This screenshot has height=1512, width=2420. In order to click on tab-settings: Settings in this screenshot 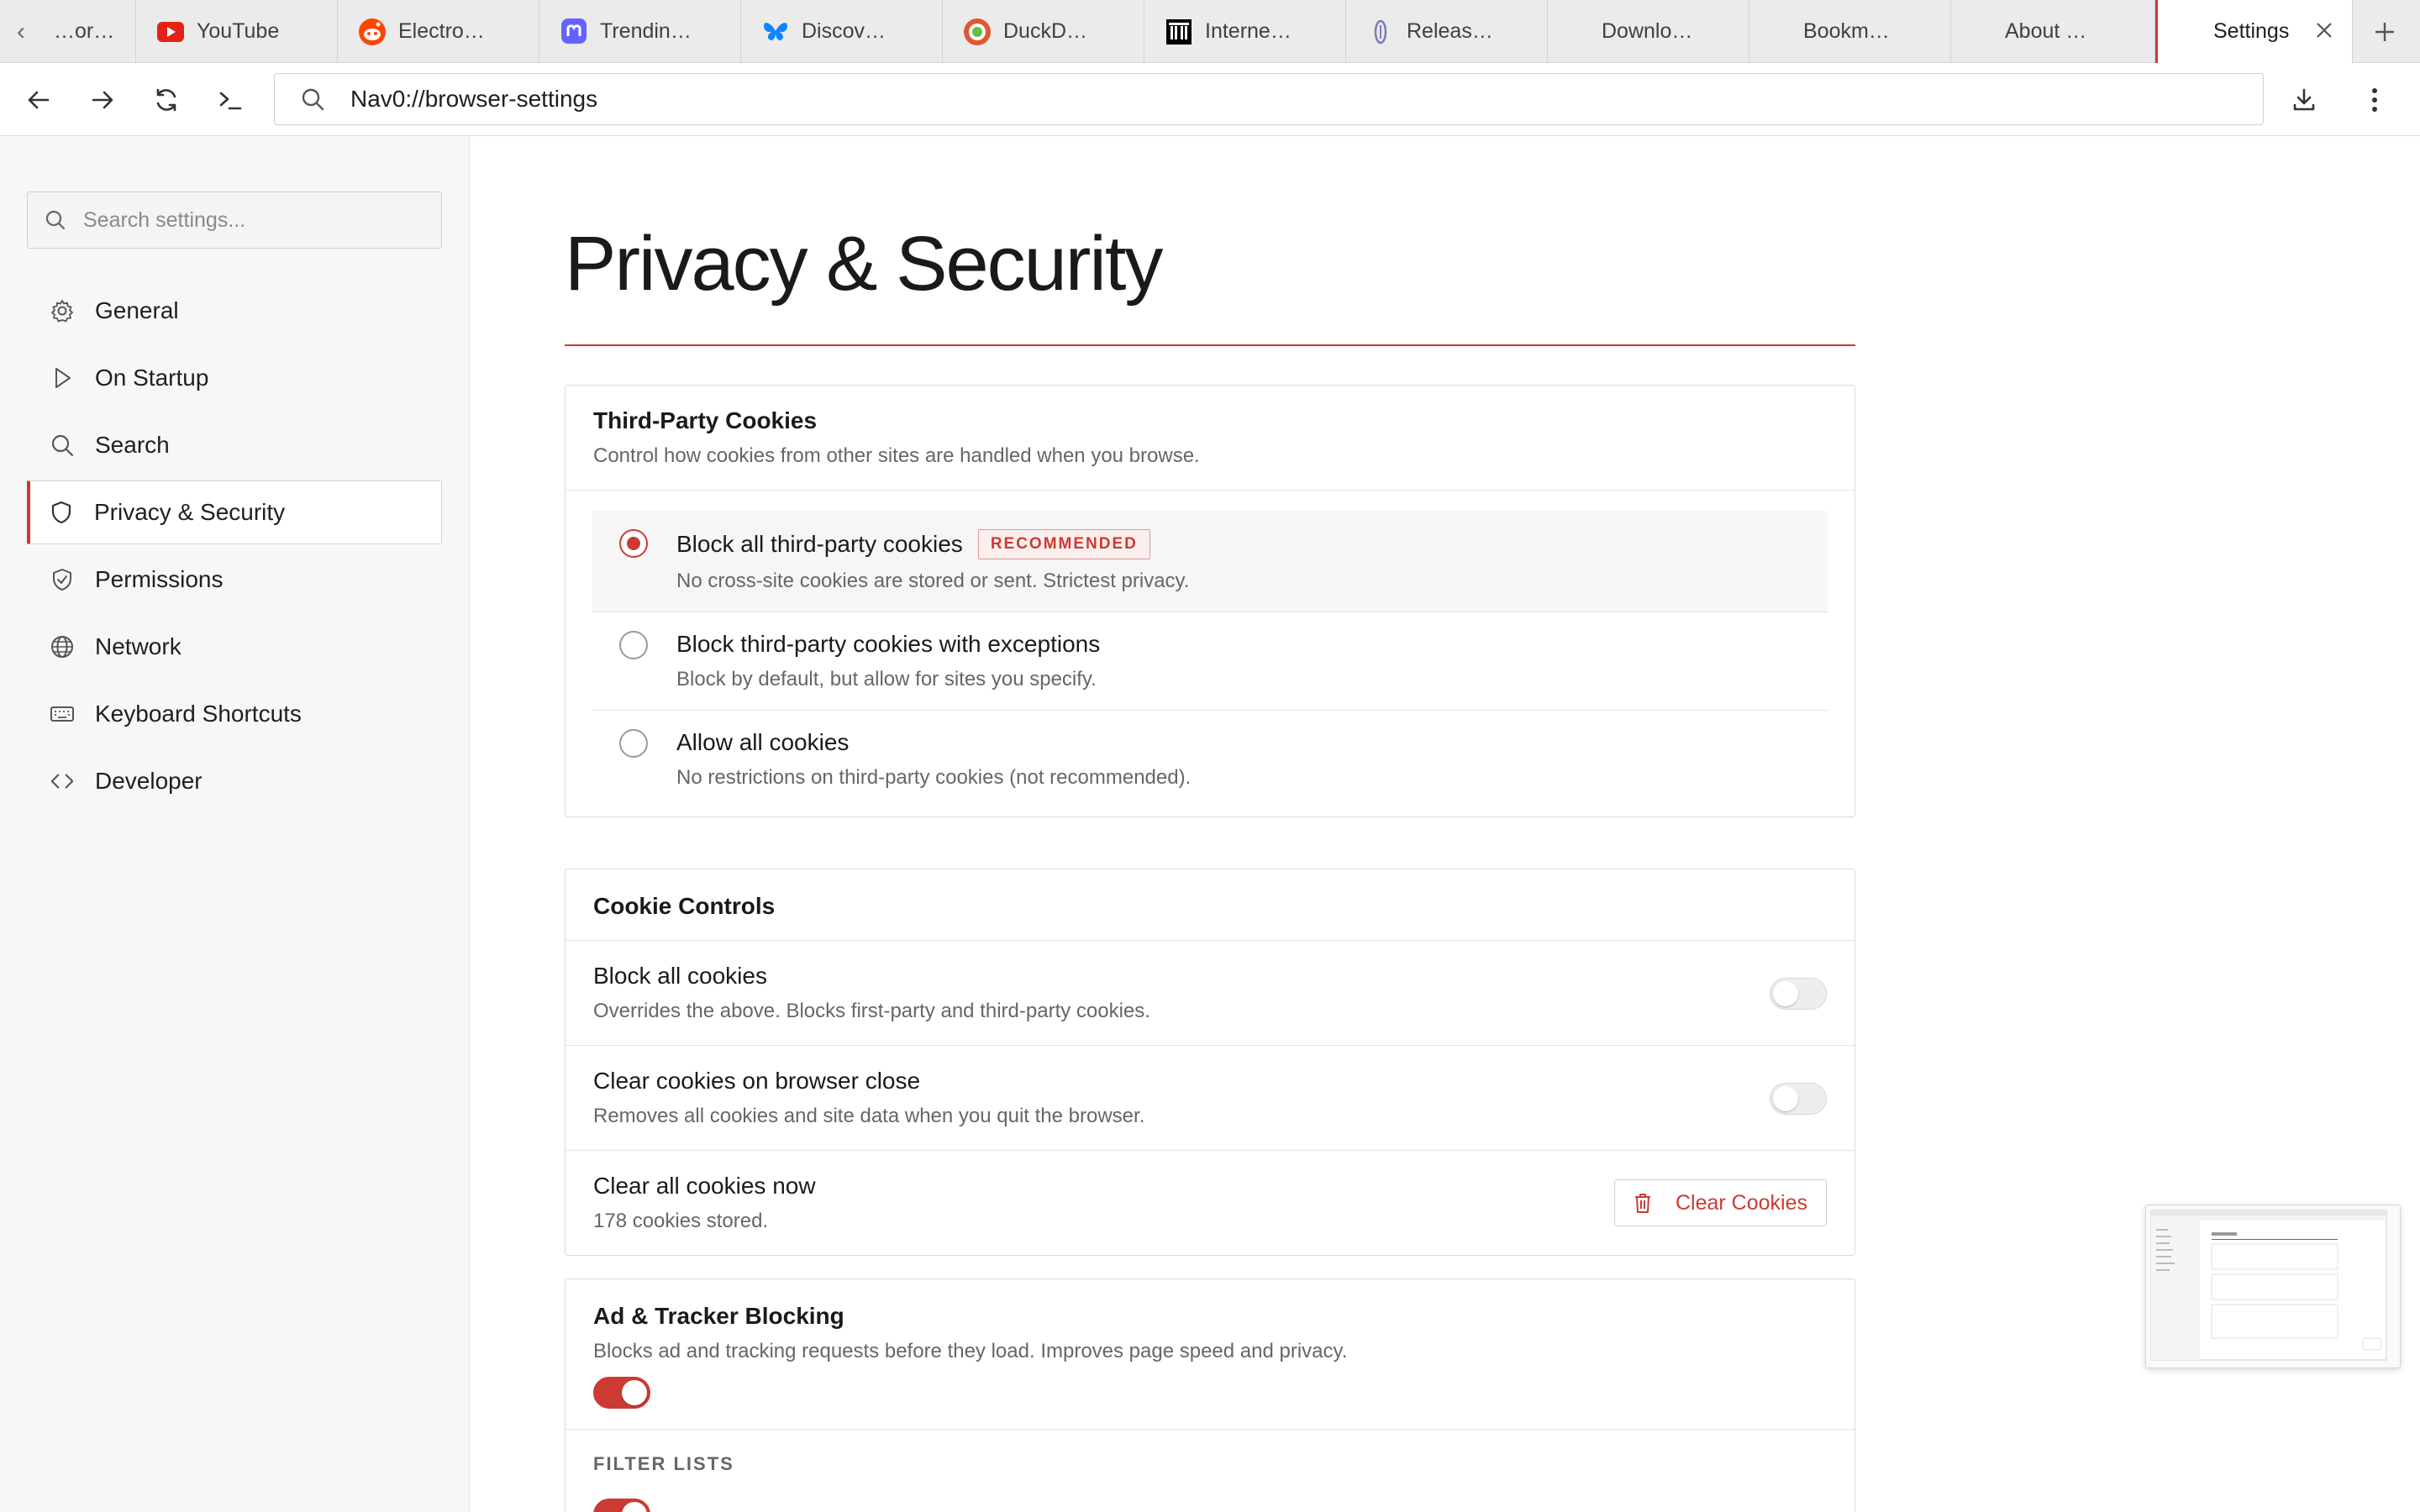, I will do `click(2254, 31)`.